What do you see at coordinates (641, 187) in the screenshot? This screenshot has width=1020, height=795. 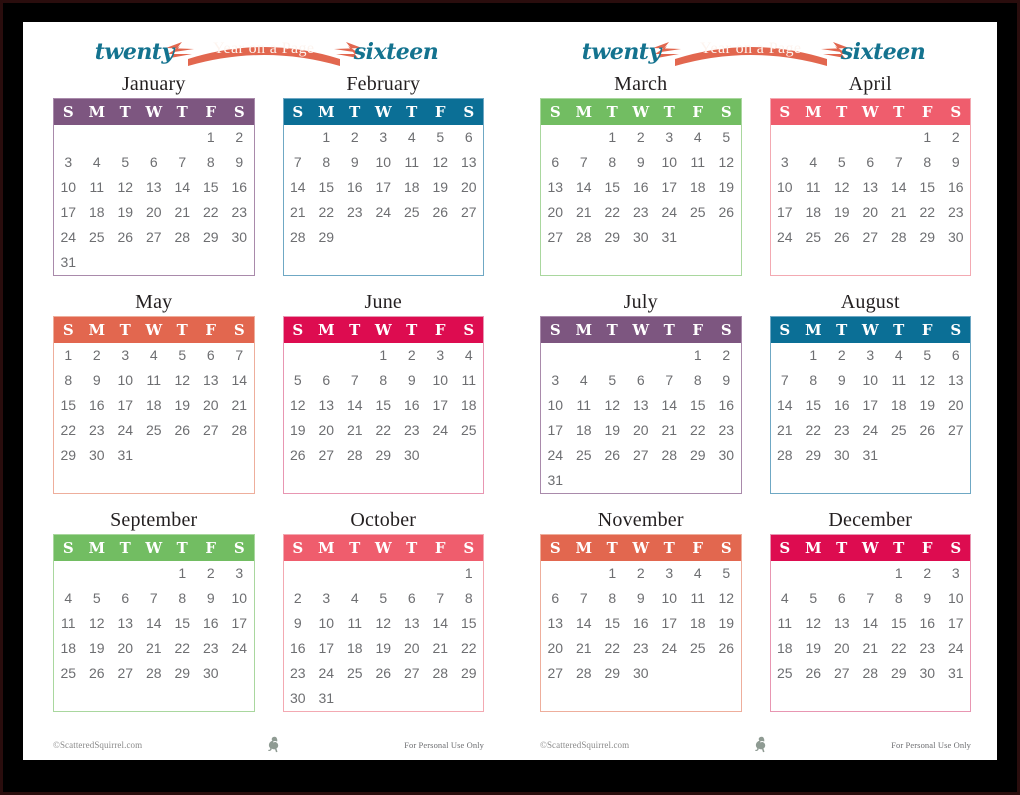 I see `day-cell: 16` at bounding box center [641, 187].